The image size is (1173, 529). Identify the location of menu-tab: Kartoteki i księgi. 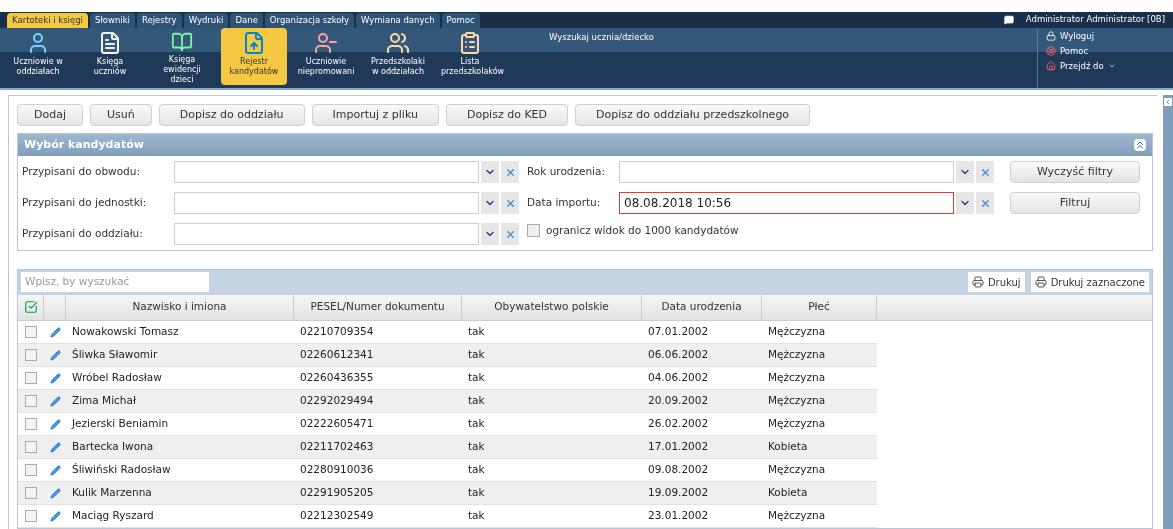
(47, 20).